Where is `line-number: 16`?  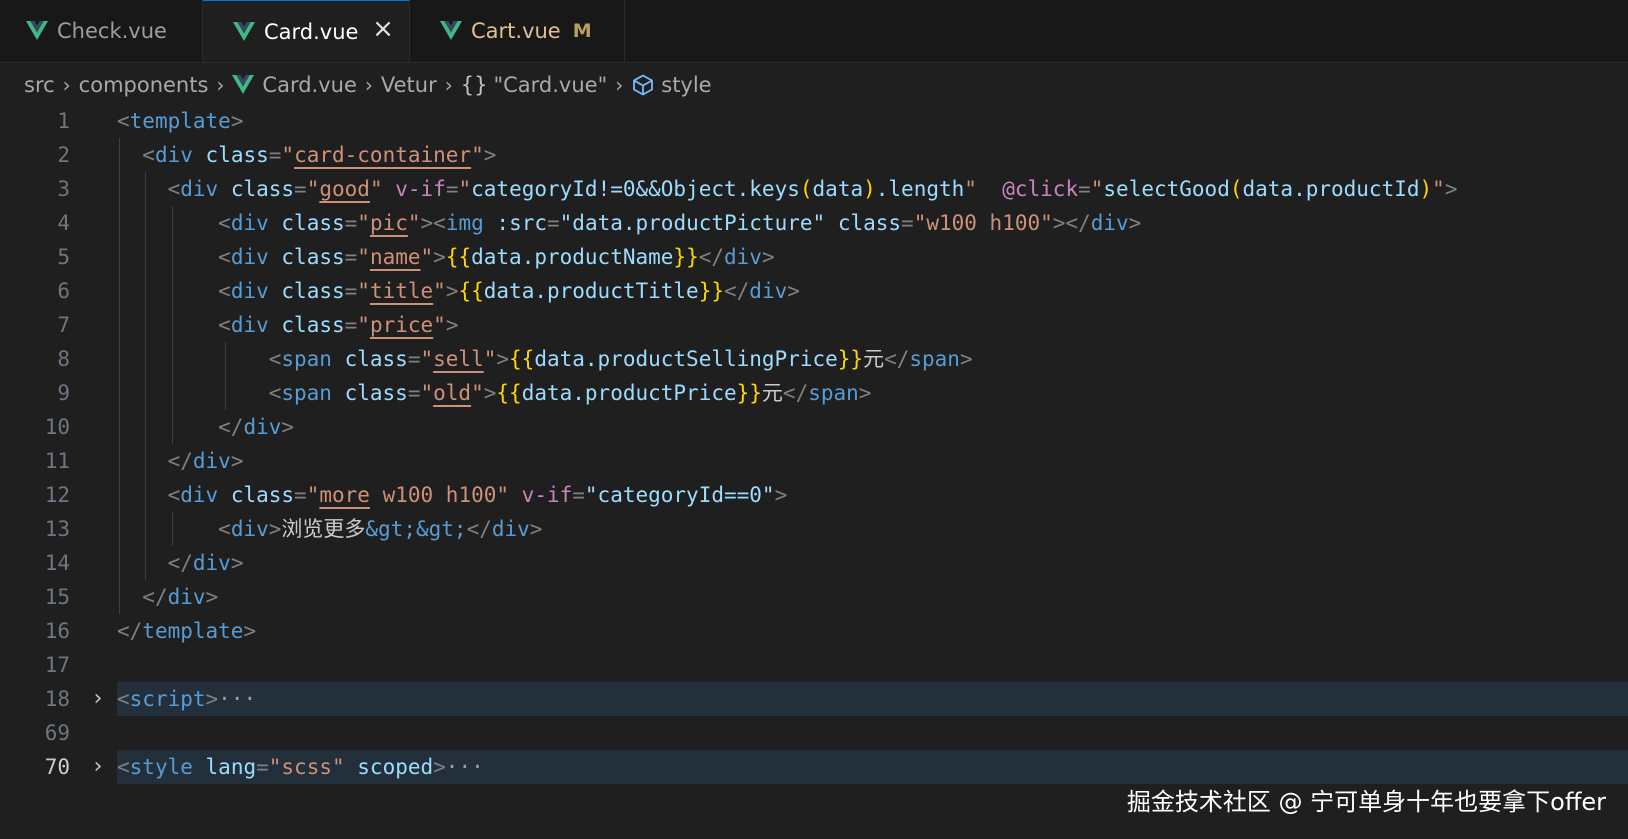 line-number: 16 is located at coordinates (57, 631).